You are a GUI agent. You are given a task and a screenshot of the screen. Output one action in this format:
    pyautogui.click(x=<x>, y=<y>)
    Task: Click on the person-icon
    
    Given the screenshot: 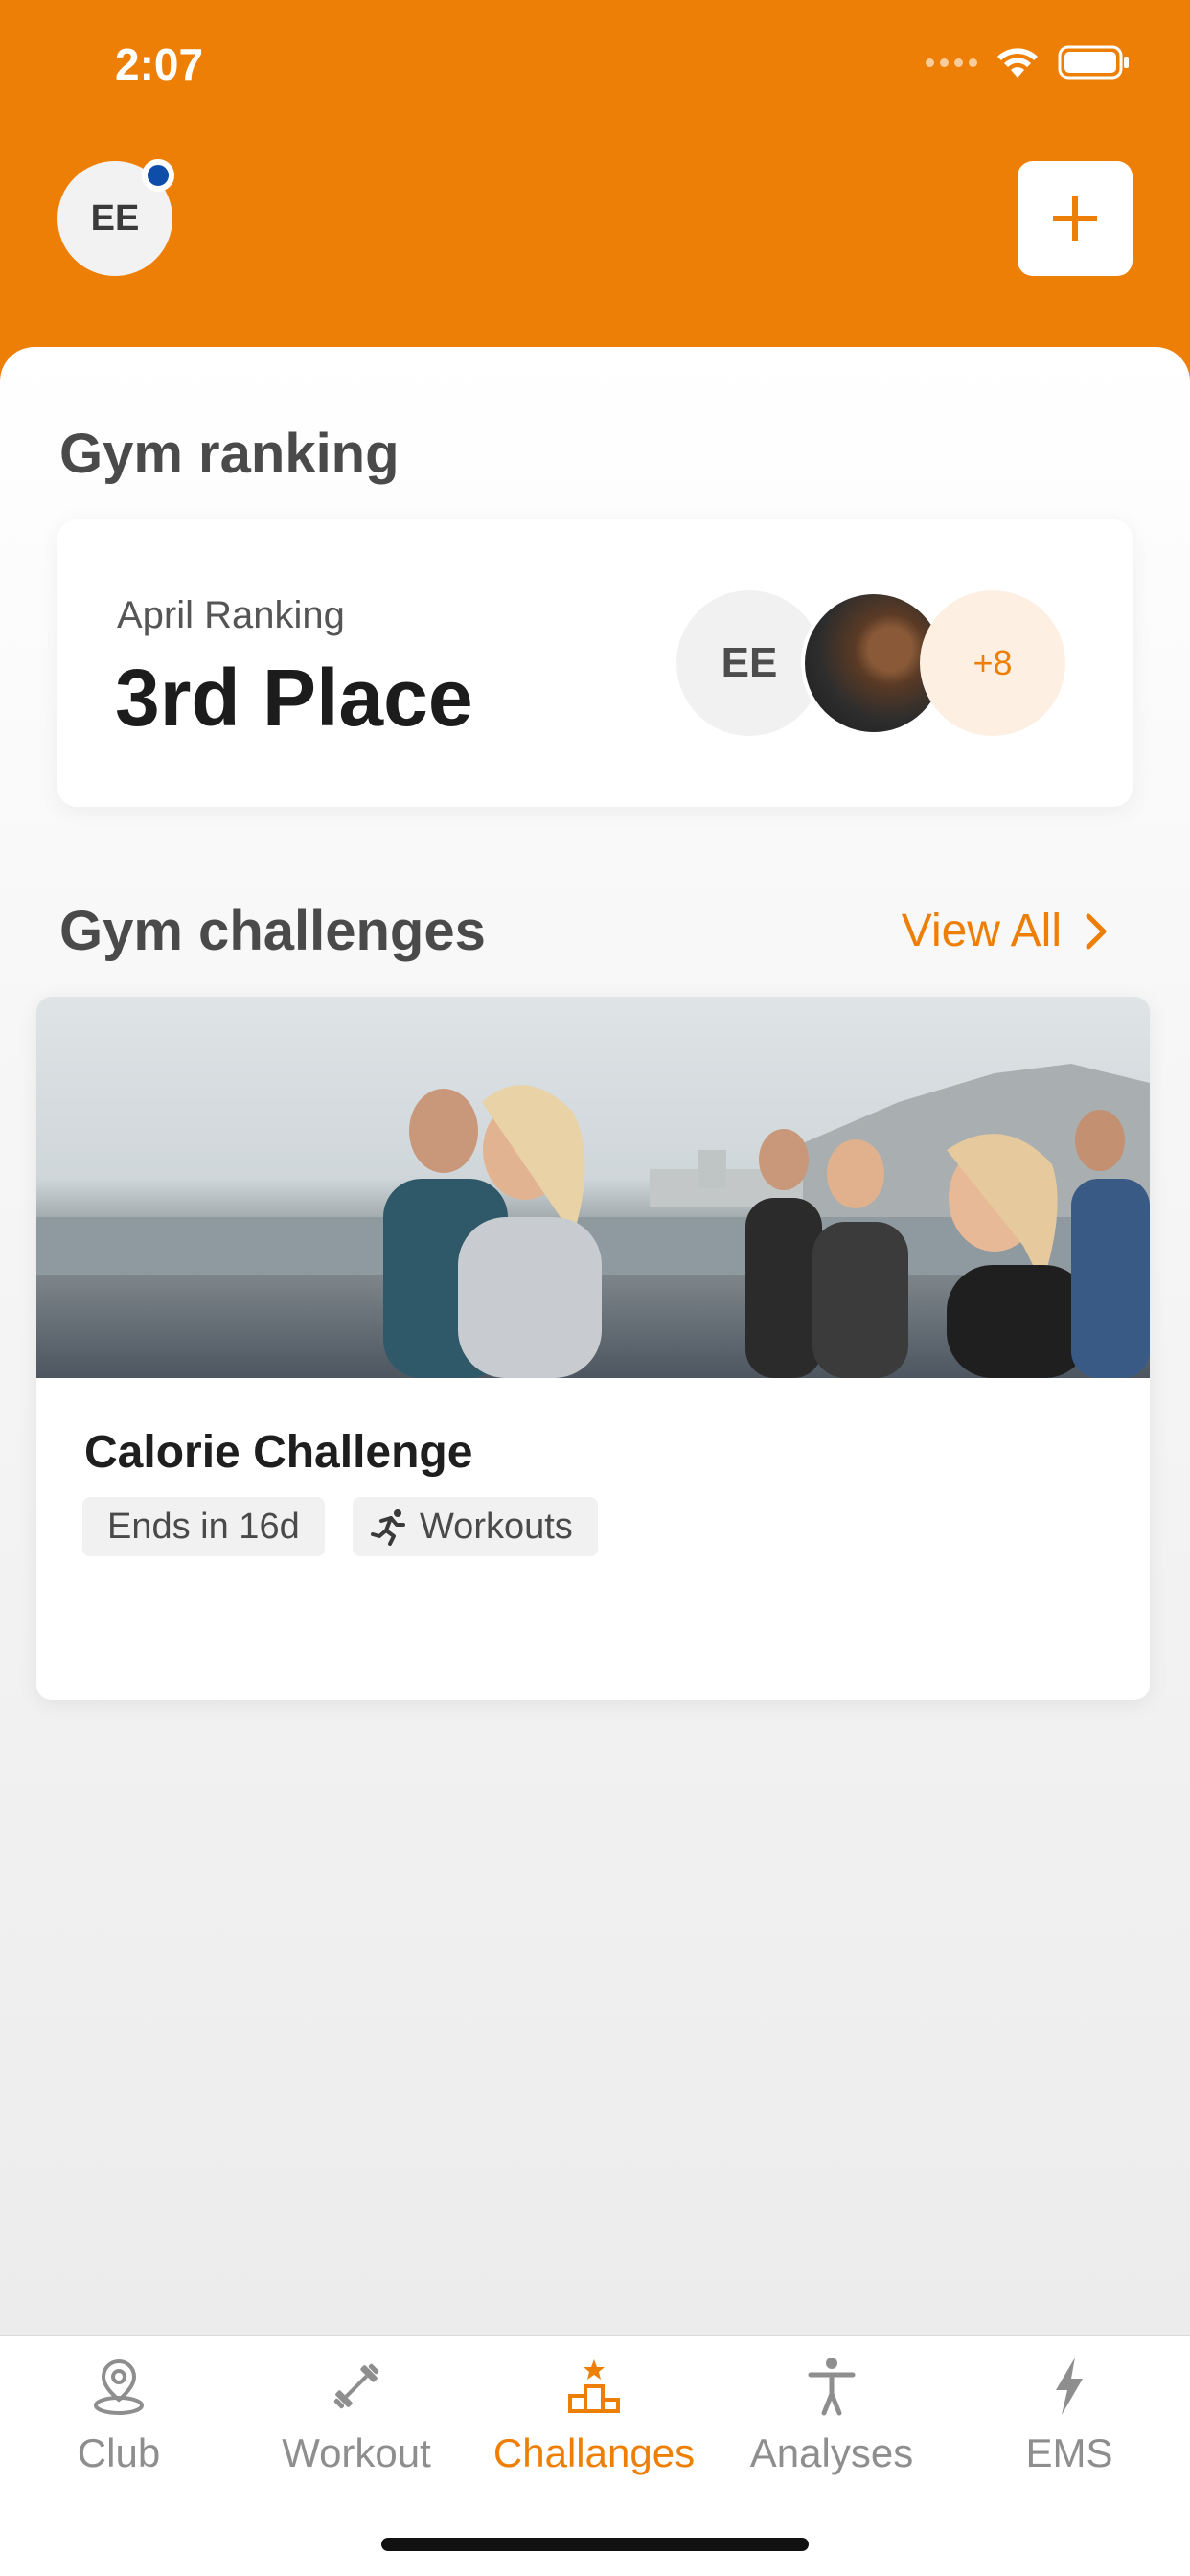 What is the action you would take?
    pyautogui.click(x=832, y=2387)
    